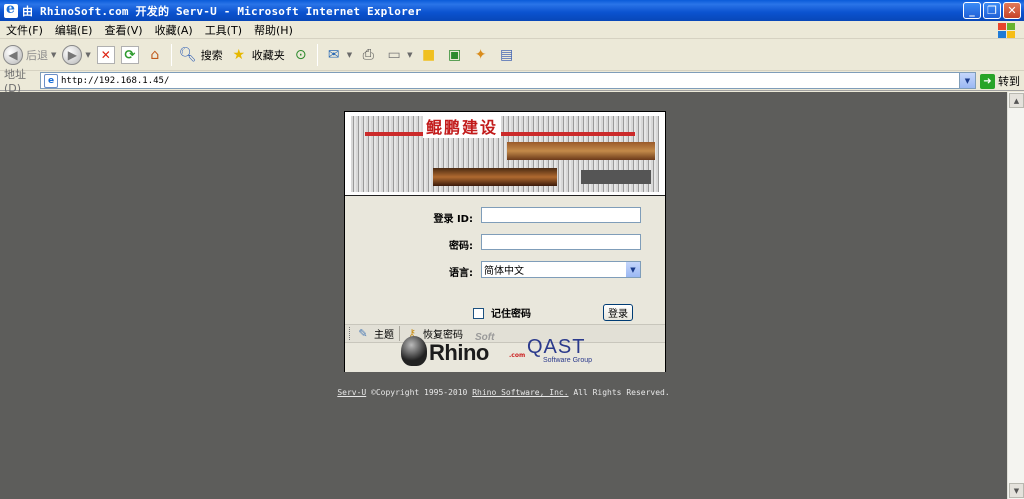 Image resolution: width=1024 pixels, height=499 pixels. I want to click on history-button: ⊙, so click(301, 55).